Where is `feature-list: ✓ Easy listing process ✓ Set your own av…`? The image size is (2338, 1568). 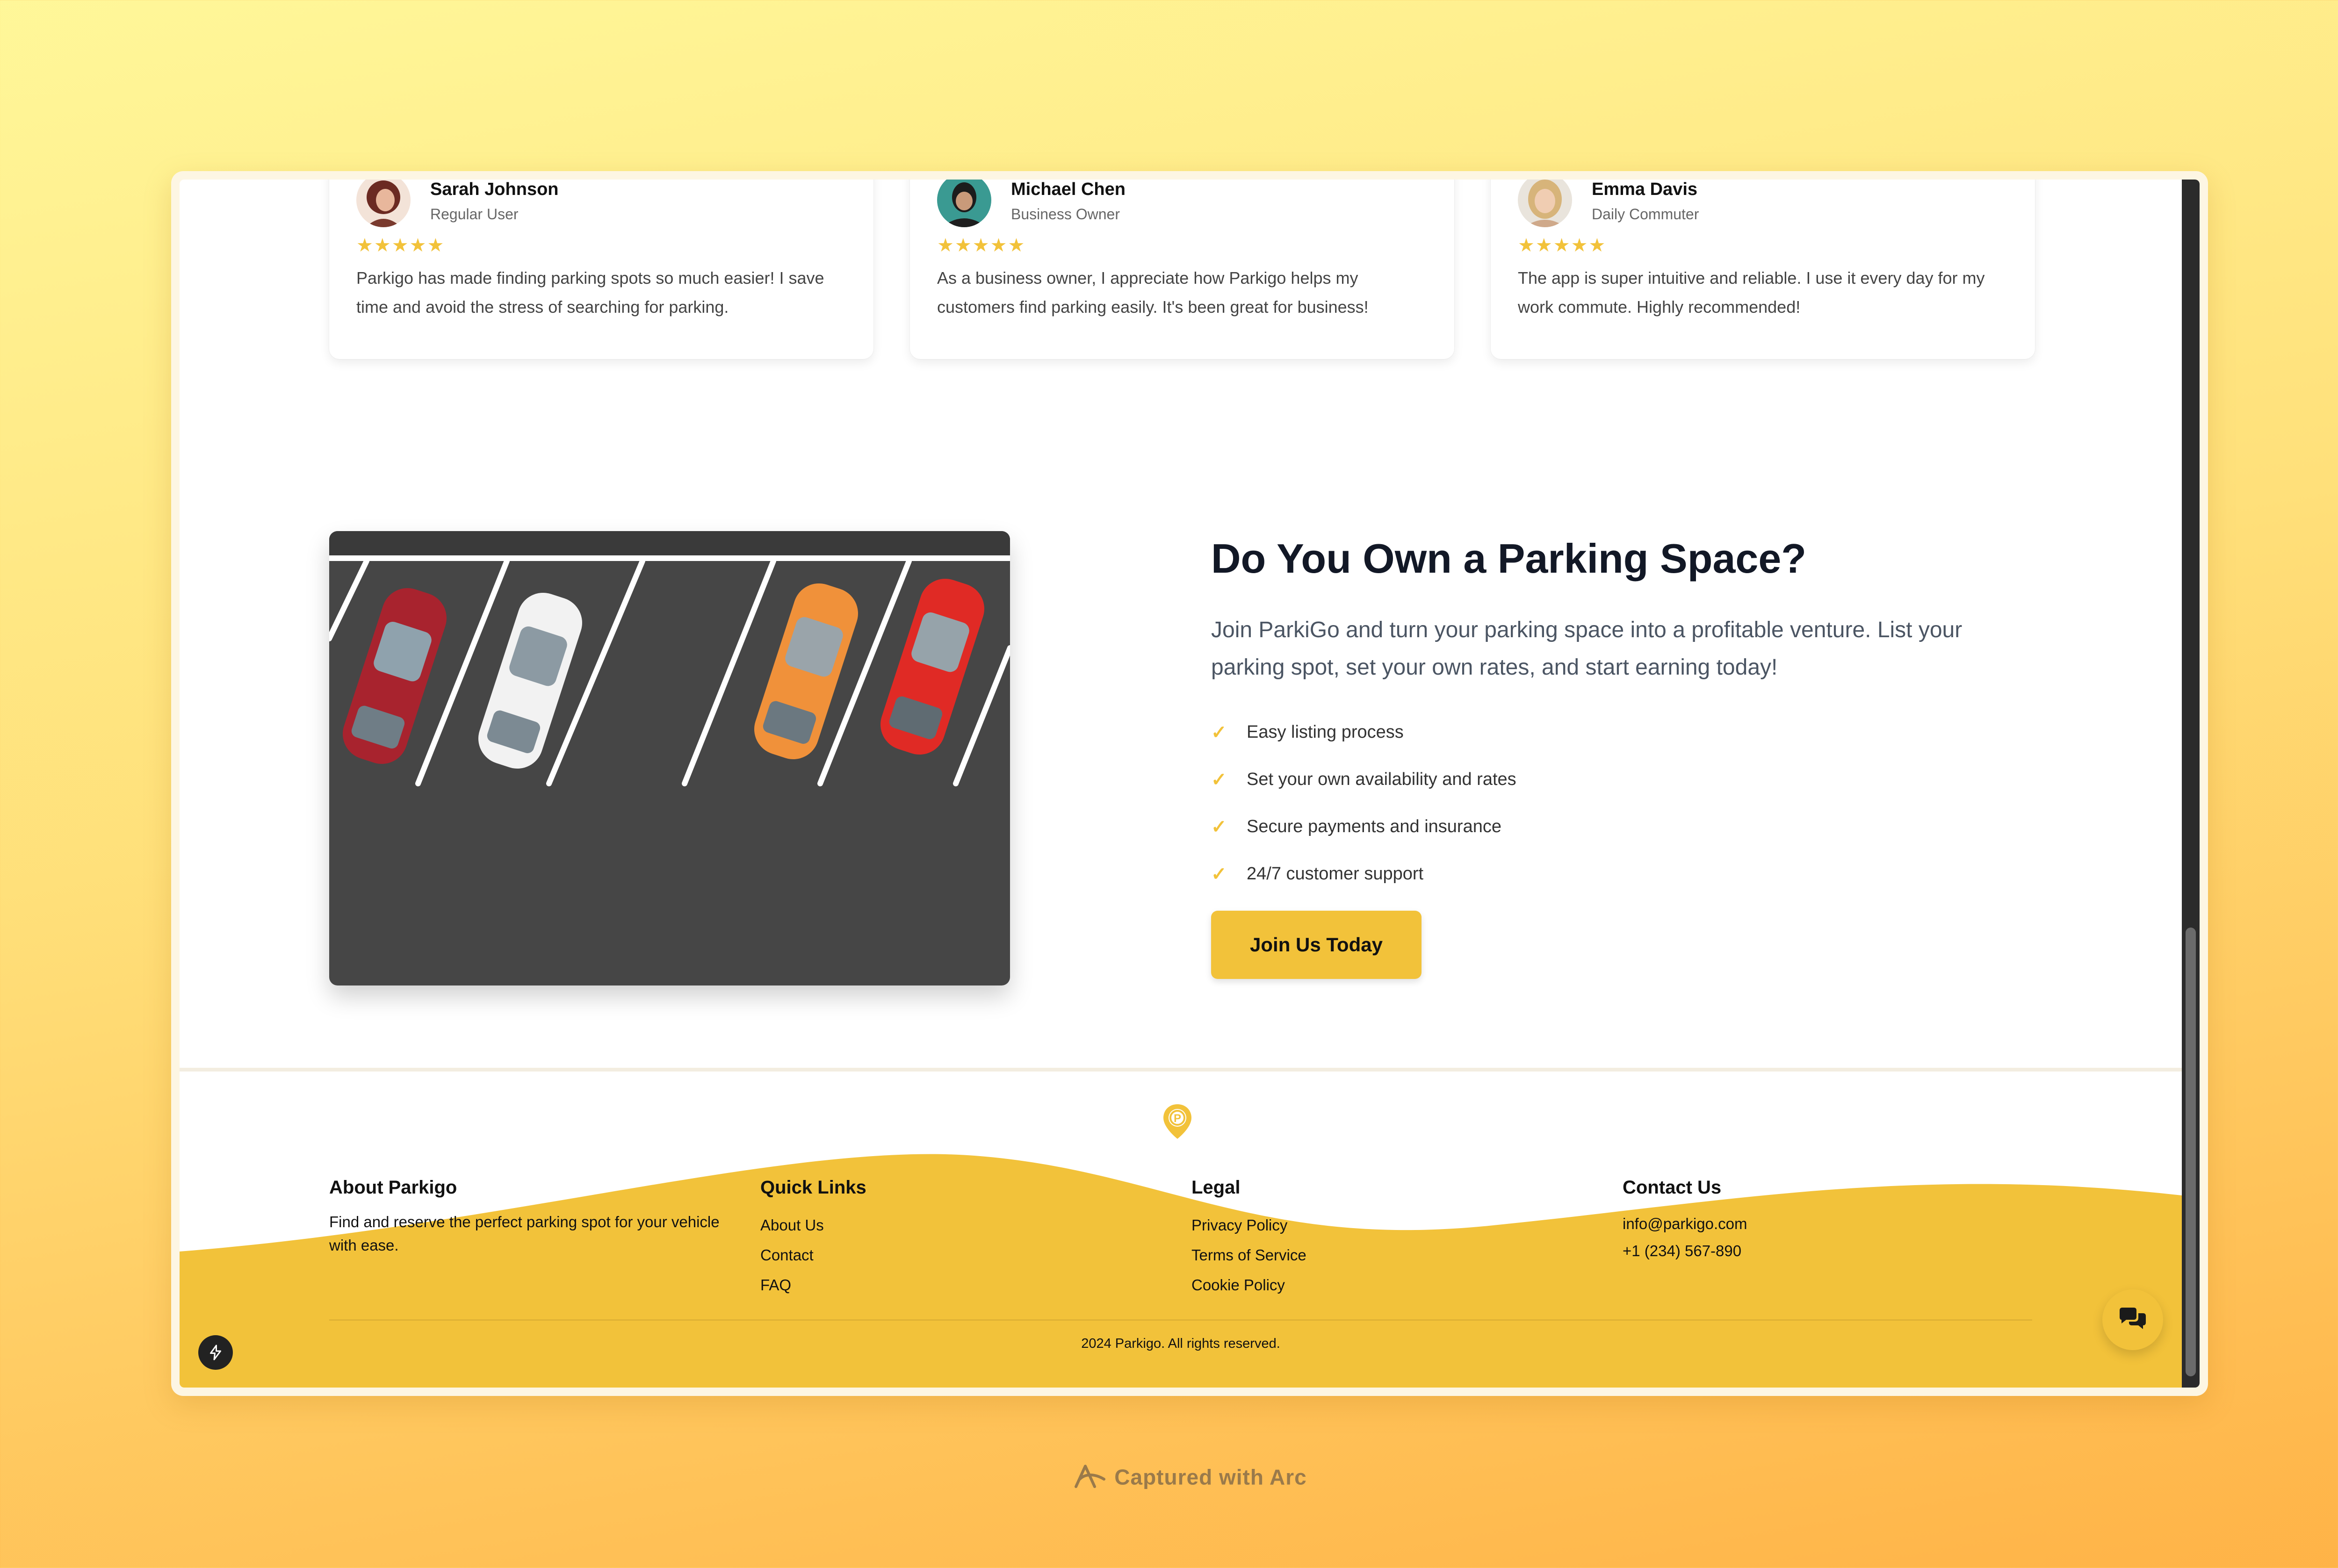 feature-list: ✓ Easy listing process ✓ Set your own av… is located at coordinates (1364, 803).